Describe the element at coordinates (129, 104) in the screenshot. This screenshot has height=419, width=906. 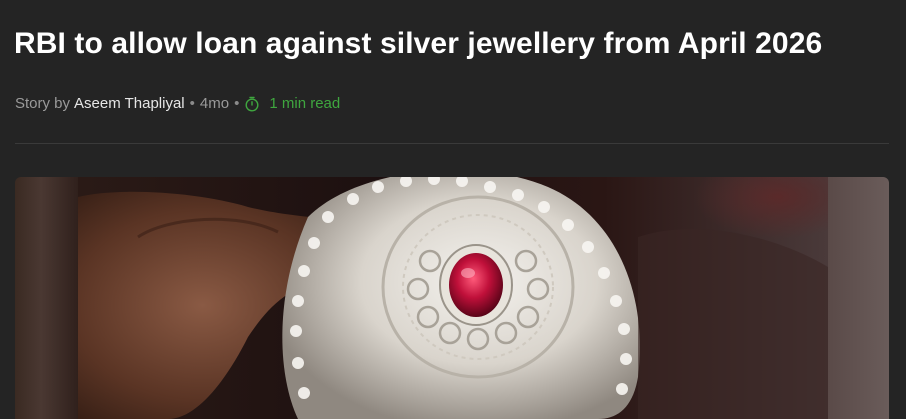
I see `author-link: Aseem Thapliyal` at that location.